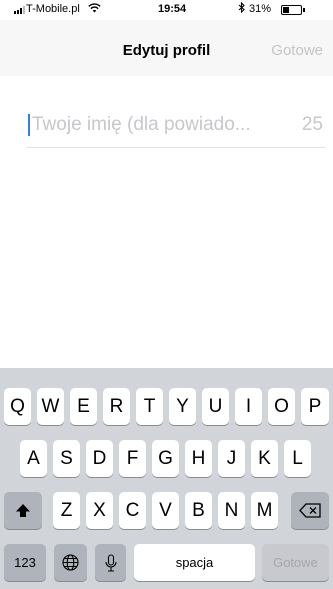 Image resolution: width=333 pixels, height=589 pixels. I want to click on key-m: M, so click(264, 510).